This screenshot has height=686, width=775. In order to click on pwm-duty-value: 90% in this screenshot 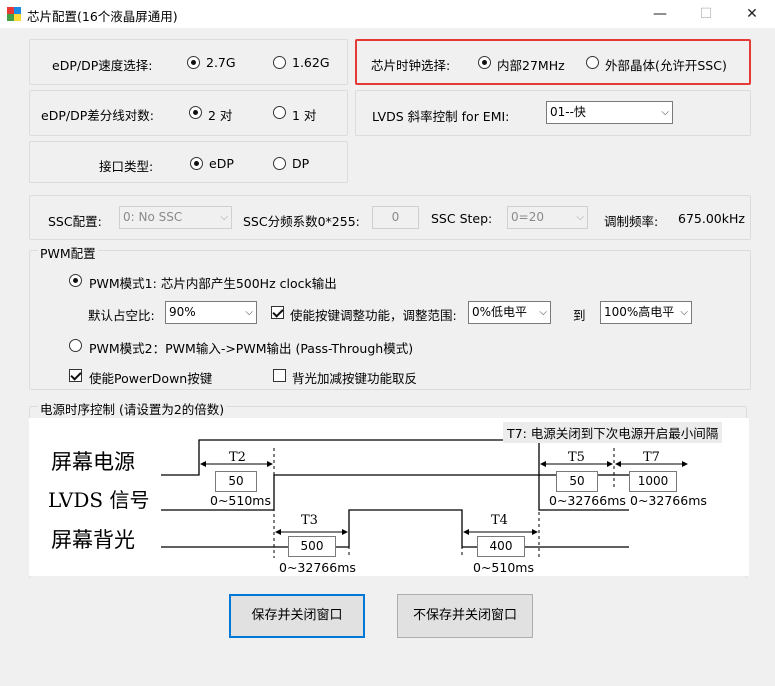, I will do `click(182, 312)`.